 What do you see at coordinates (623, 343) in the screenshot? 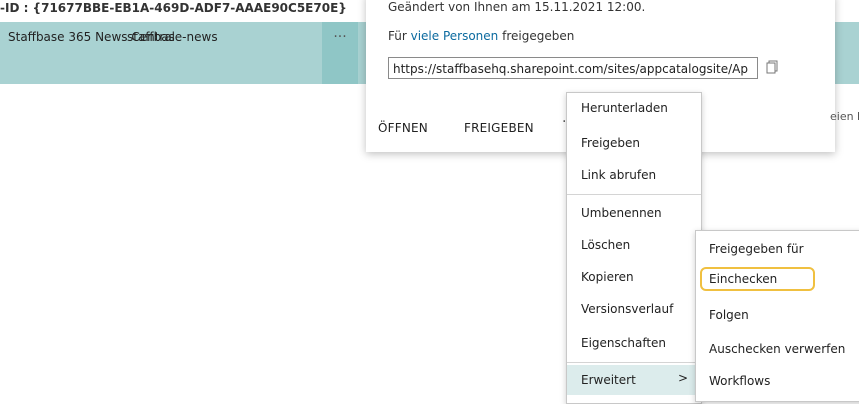
I see `menu-item-properties: Eigenschaften` at bounding box center [623, 343].